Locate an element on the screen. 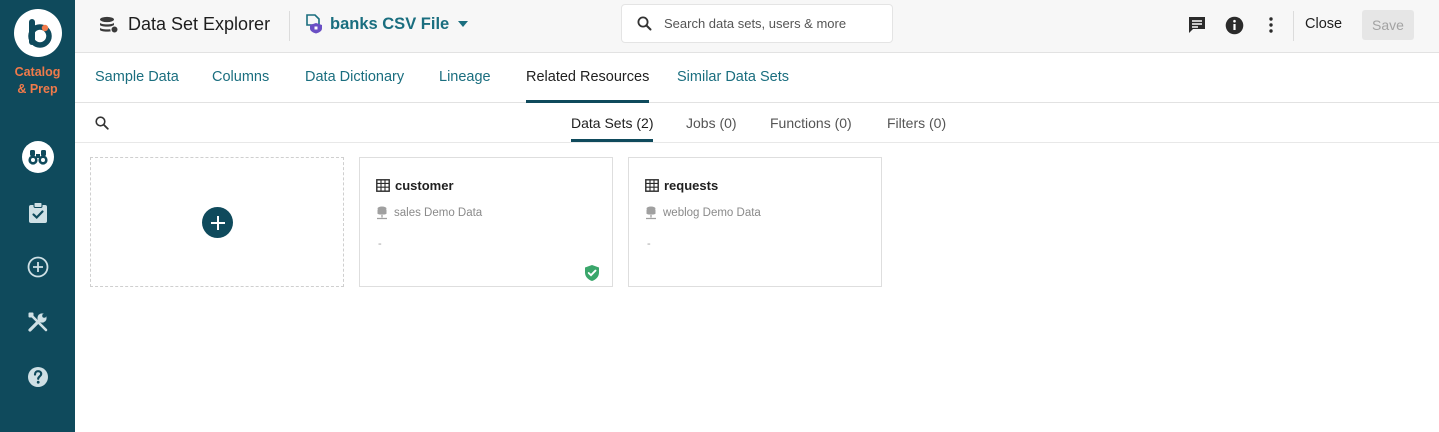 This screenshot has width=1439, height=432. dataset-selector: banks CSV File is located at coordinates (387, 24).